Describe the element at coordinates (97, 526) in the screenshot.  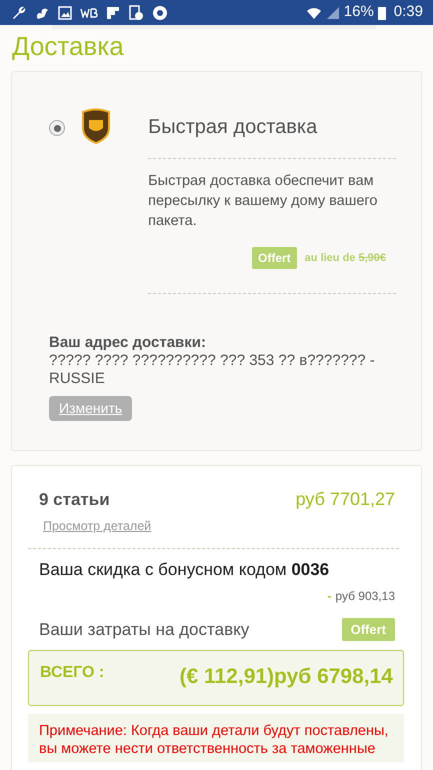
I see `details-link: Просмотр деталей` at that location.